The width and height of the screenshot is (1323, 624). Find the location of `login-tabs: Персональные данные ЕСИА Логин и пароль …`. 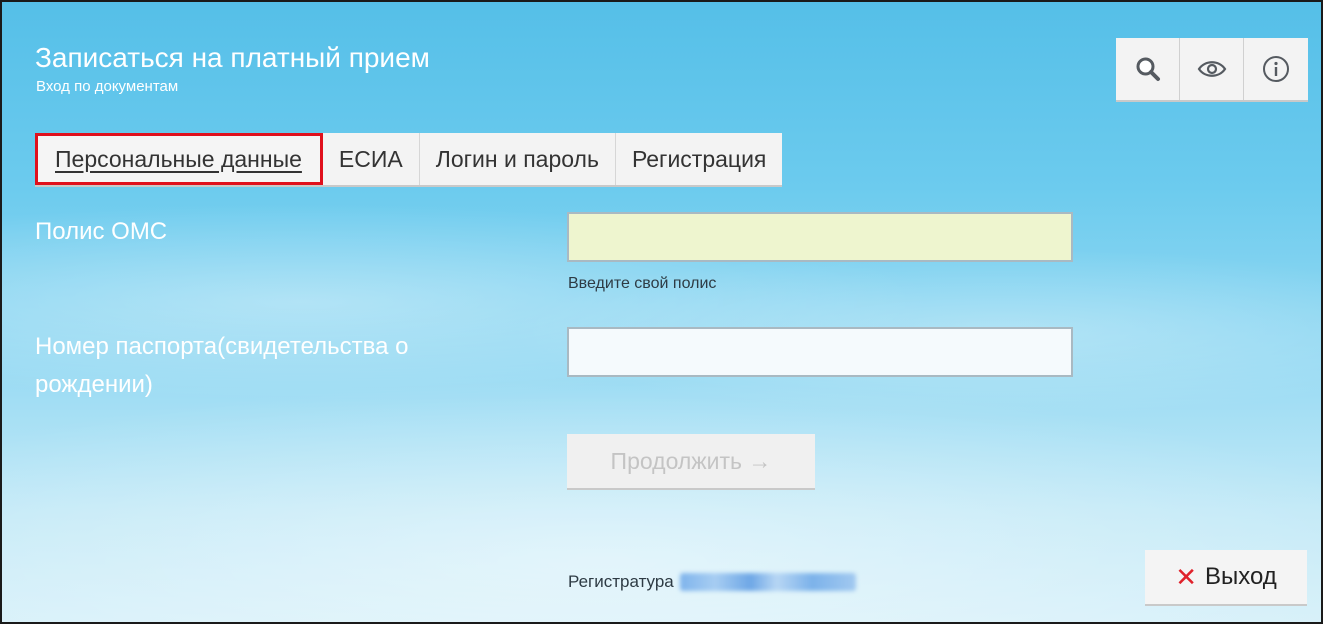

login-tabs: Персональные данные ЕСИА Логин и пароль … is located at coordinates (409, 159).